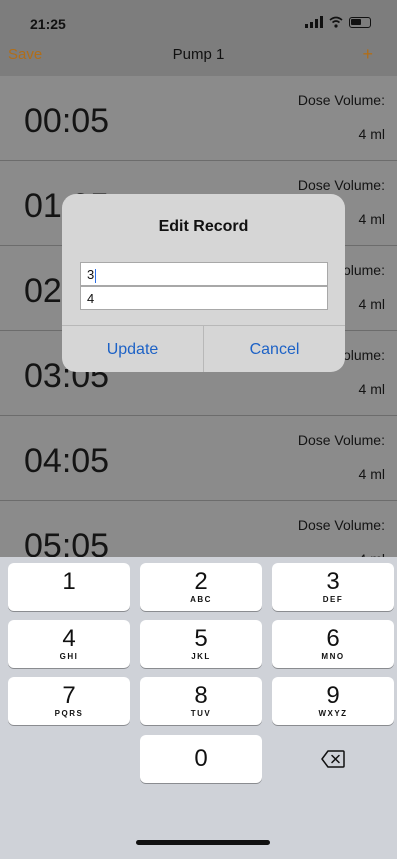  What do you see at coordinates (96, 275) in the screenshot?
I see `text-cursor` at bounding box center [96, 275].